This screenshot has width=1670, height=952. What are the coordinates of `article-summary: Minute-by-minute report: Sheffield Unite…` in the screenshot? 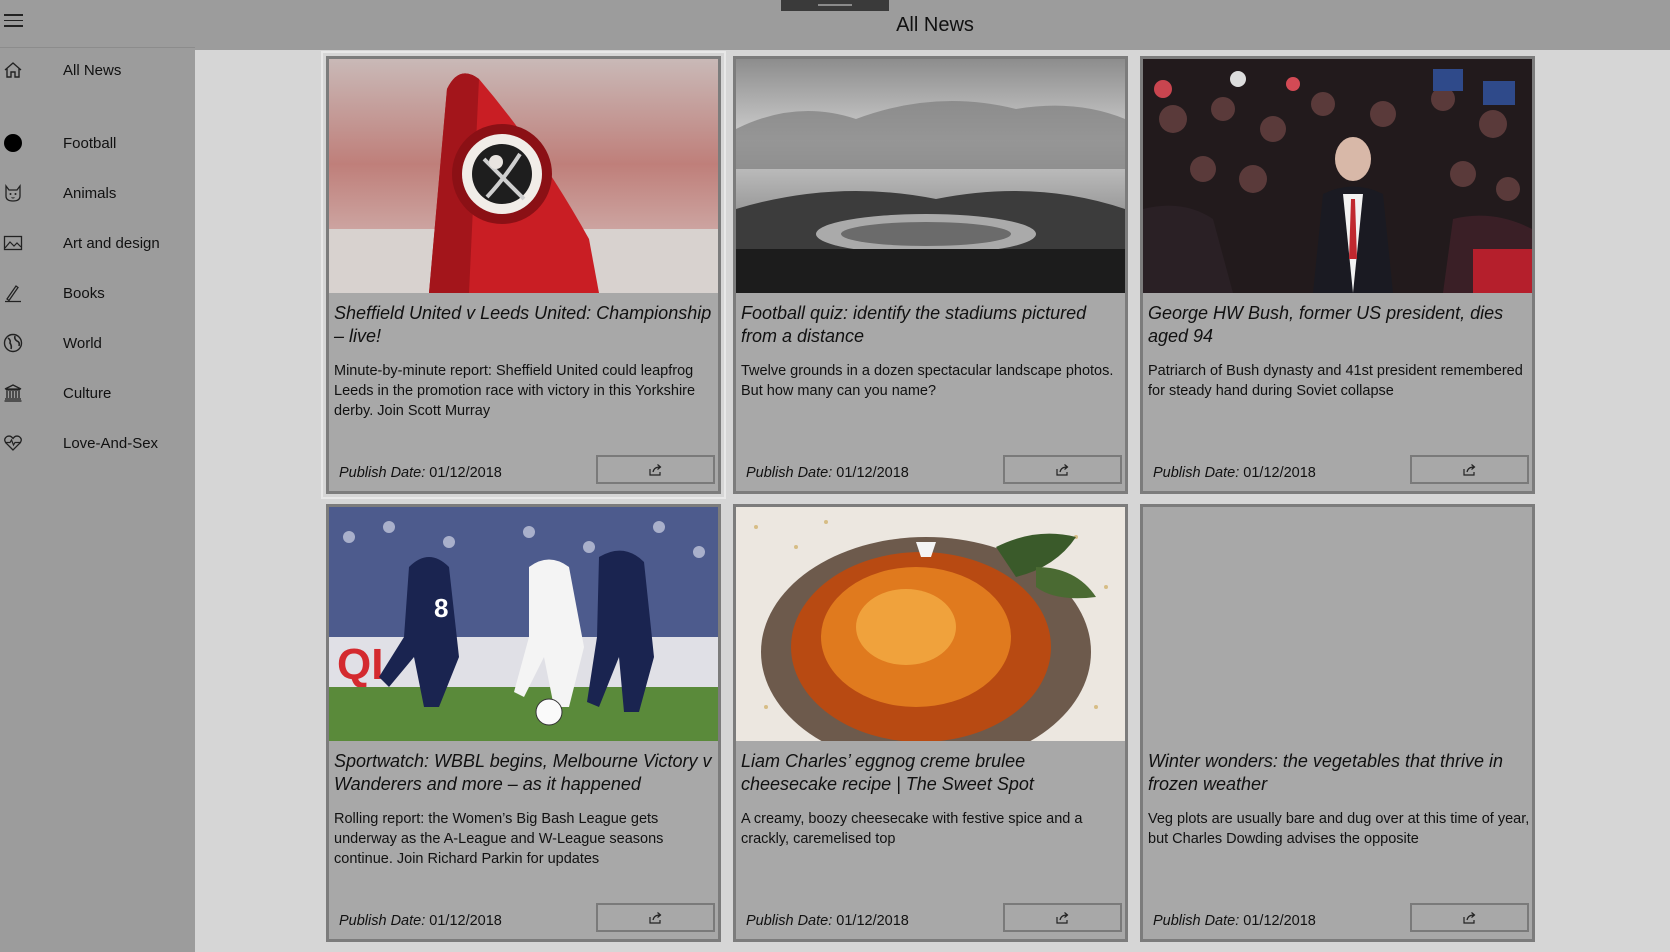 It's located at (515, 391).